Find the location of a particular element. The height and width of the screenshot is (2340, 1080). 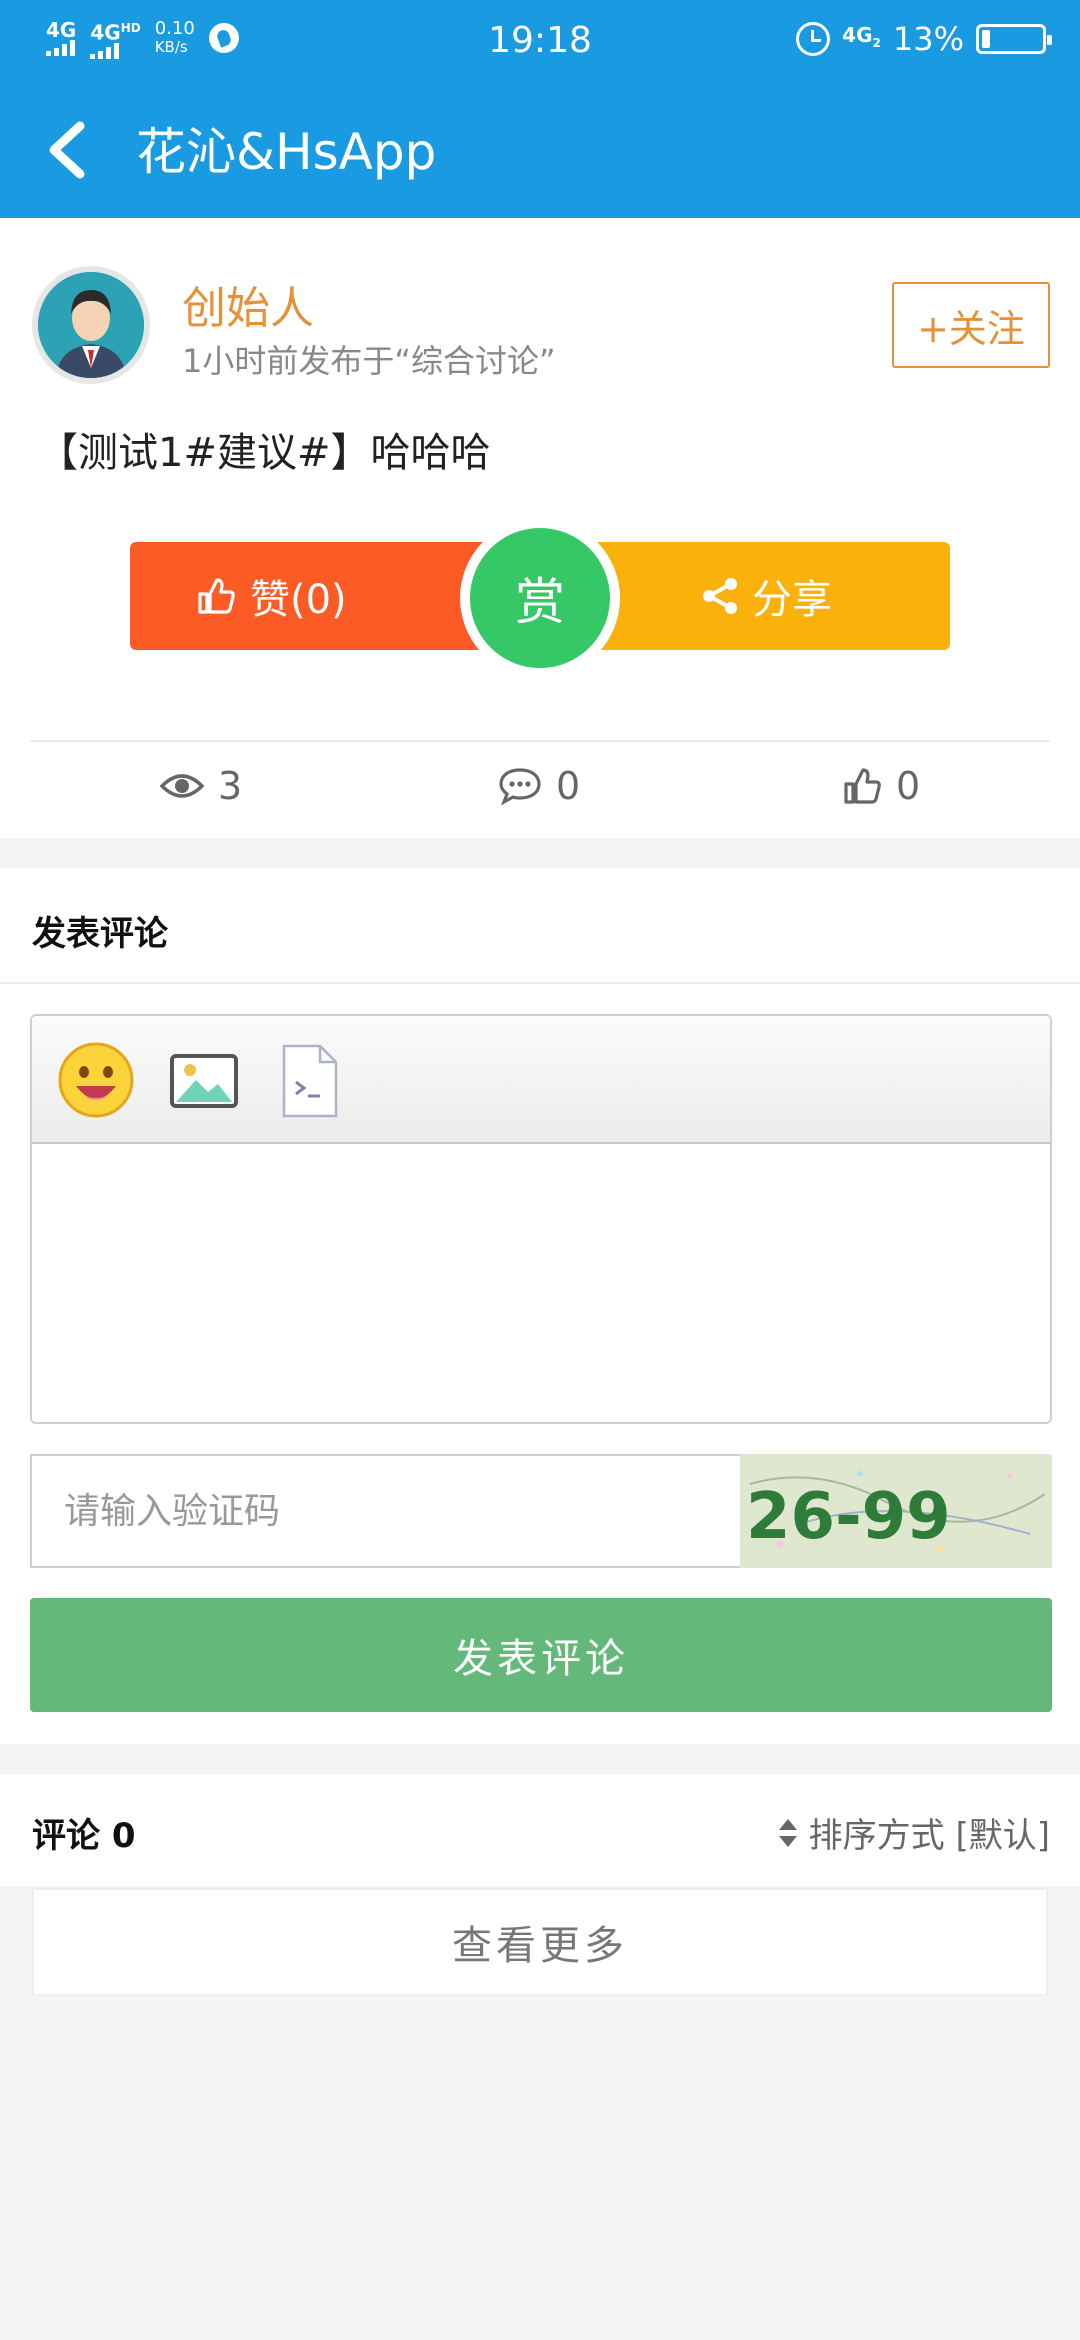

captcha-graphic: 26-99 is located at coordinates (896, 1511).